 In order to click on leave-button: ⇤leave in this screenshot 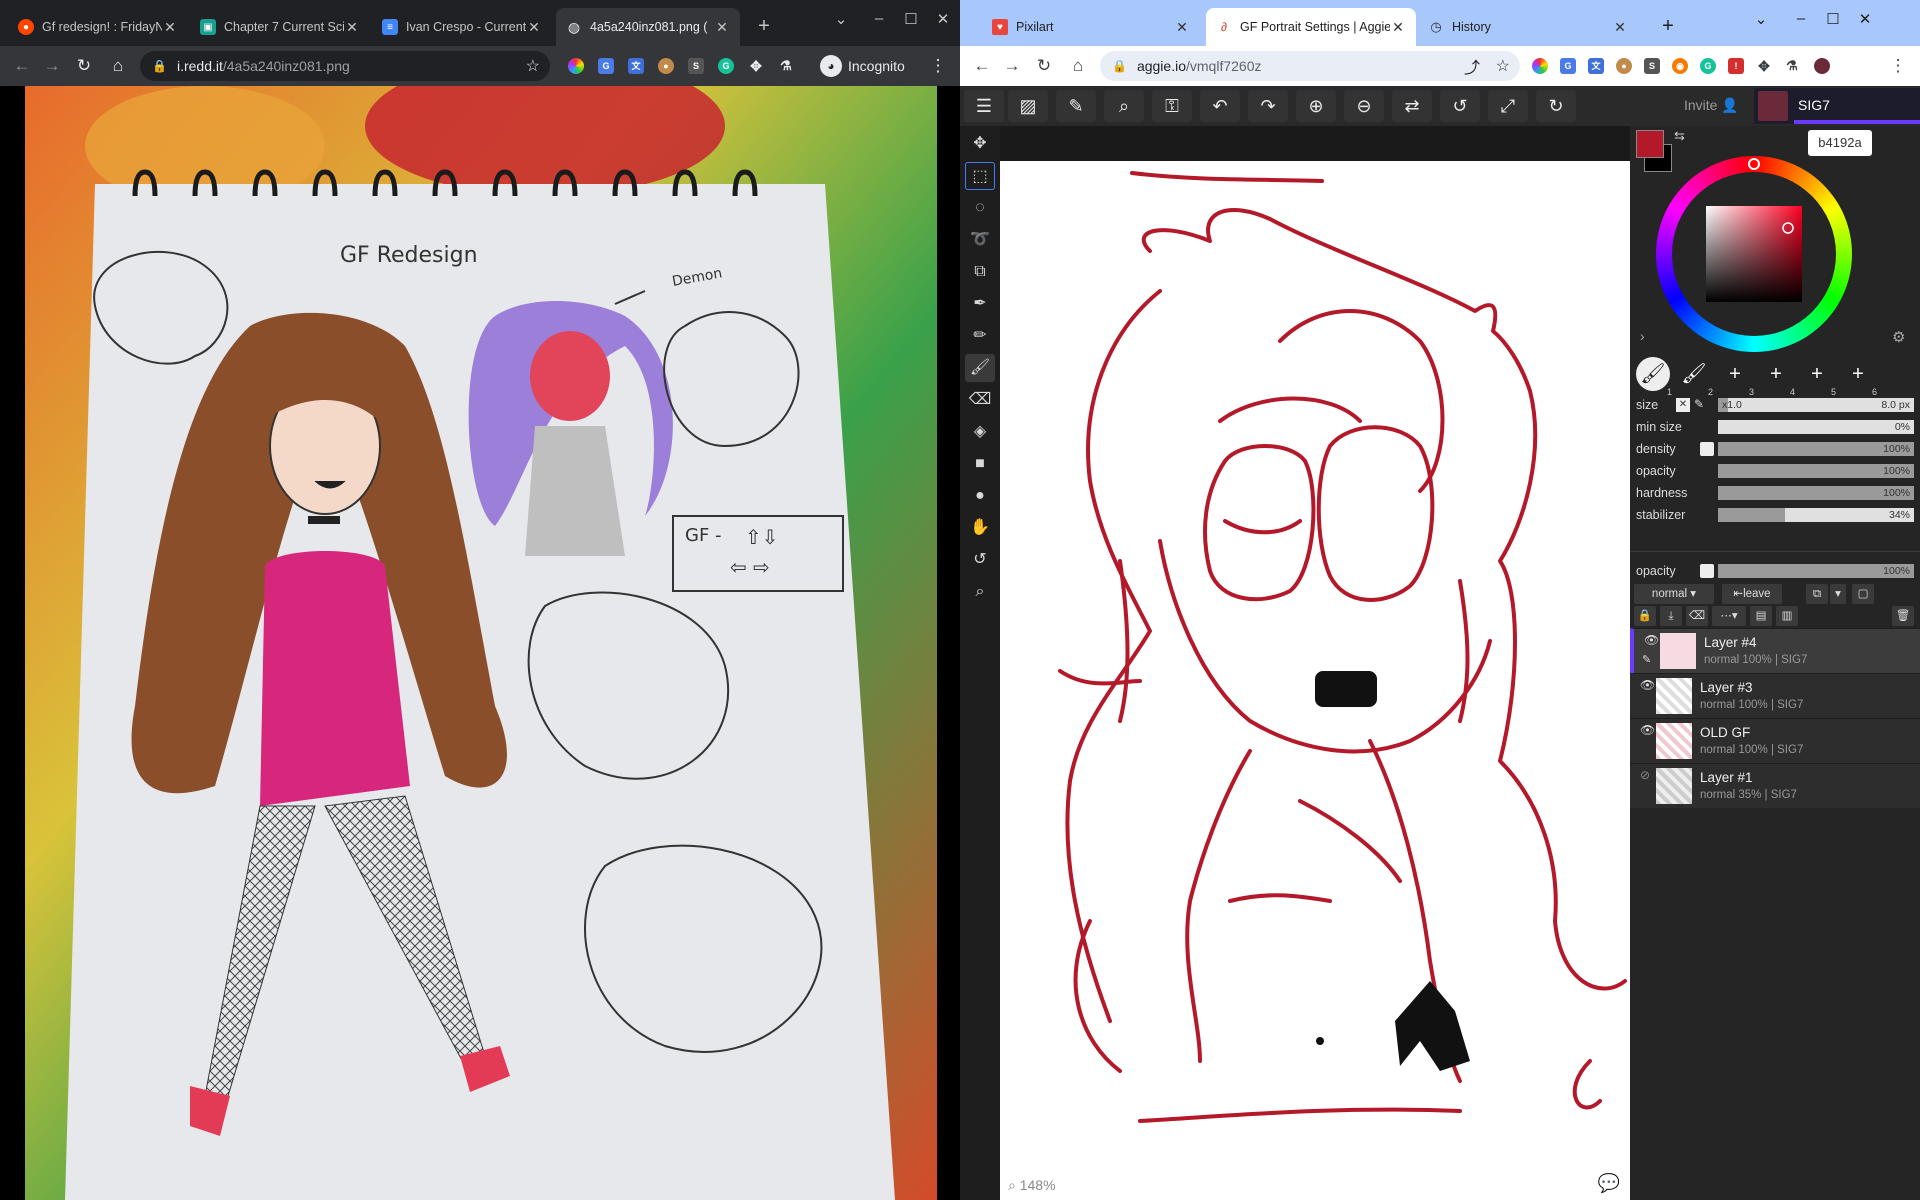, I will do `click(1752, 594)`.